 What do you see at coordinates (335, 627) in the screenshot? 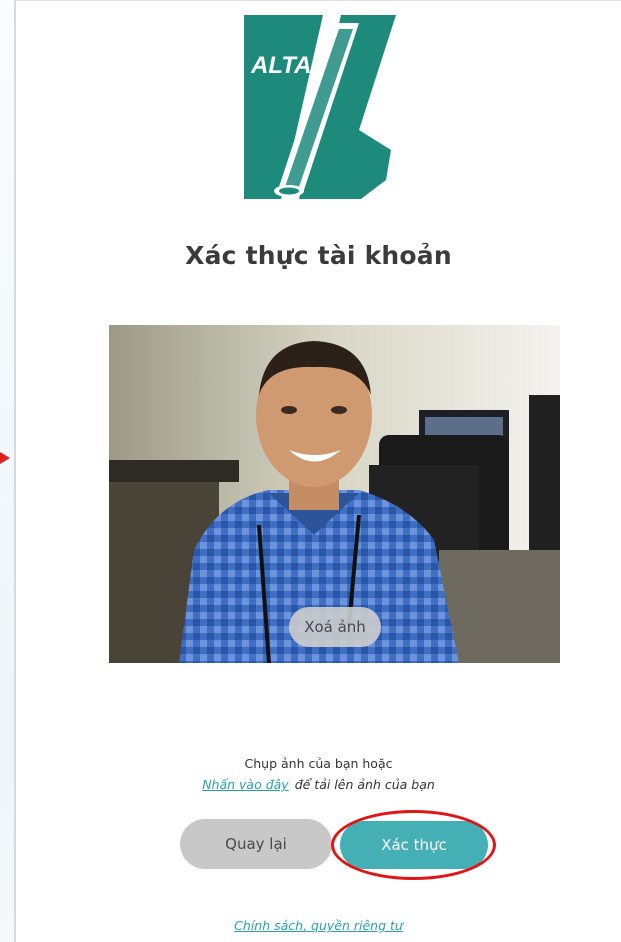
I see `delete-photo-button: Xoá ảnh` at bounding box center [335, 627].